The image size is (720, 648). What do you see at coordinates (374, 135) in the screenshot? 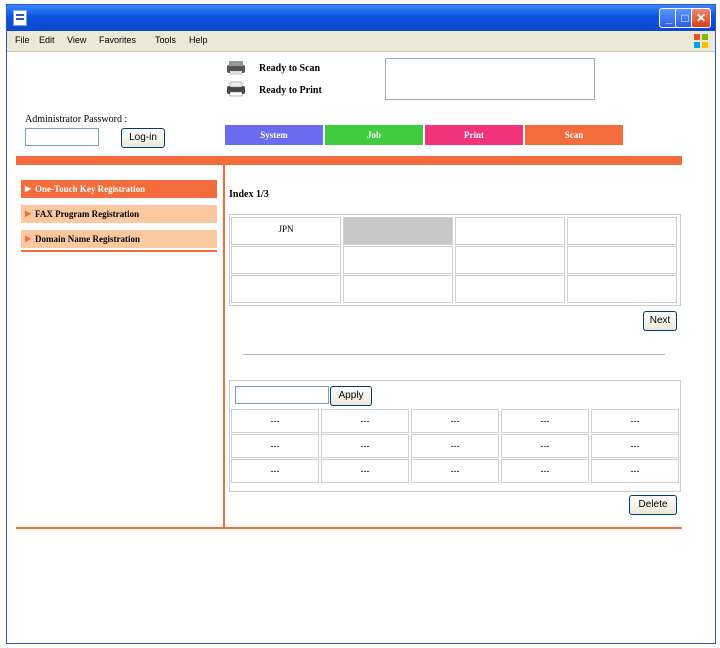
I see `tab-job: Job` at bounding box center [374, 135].